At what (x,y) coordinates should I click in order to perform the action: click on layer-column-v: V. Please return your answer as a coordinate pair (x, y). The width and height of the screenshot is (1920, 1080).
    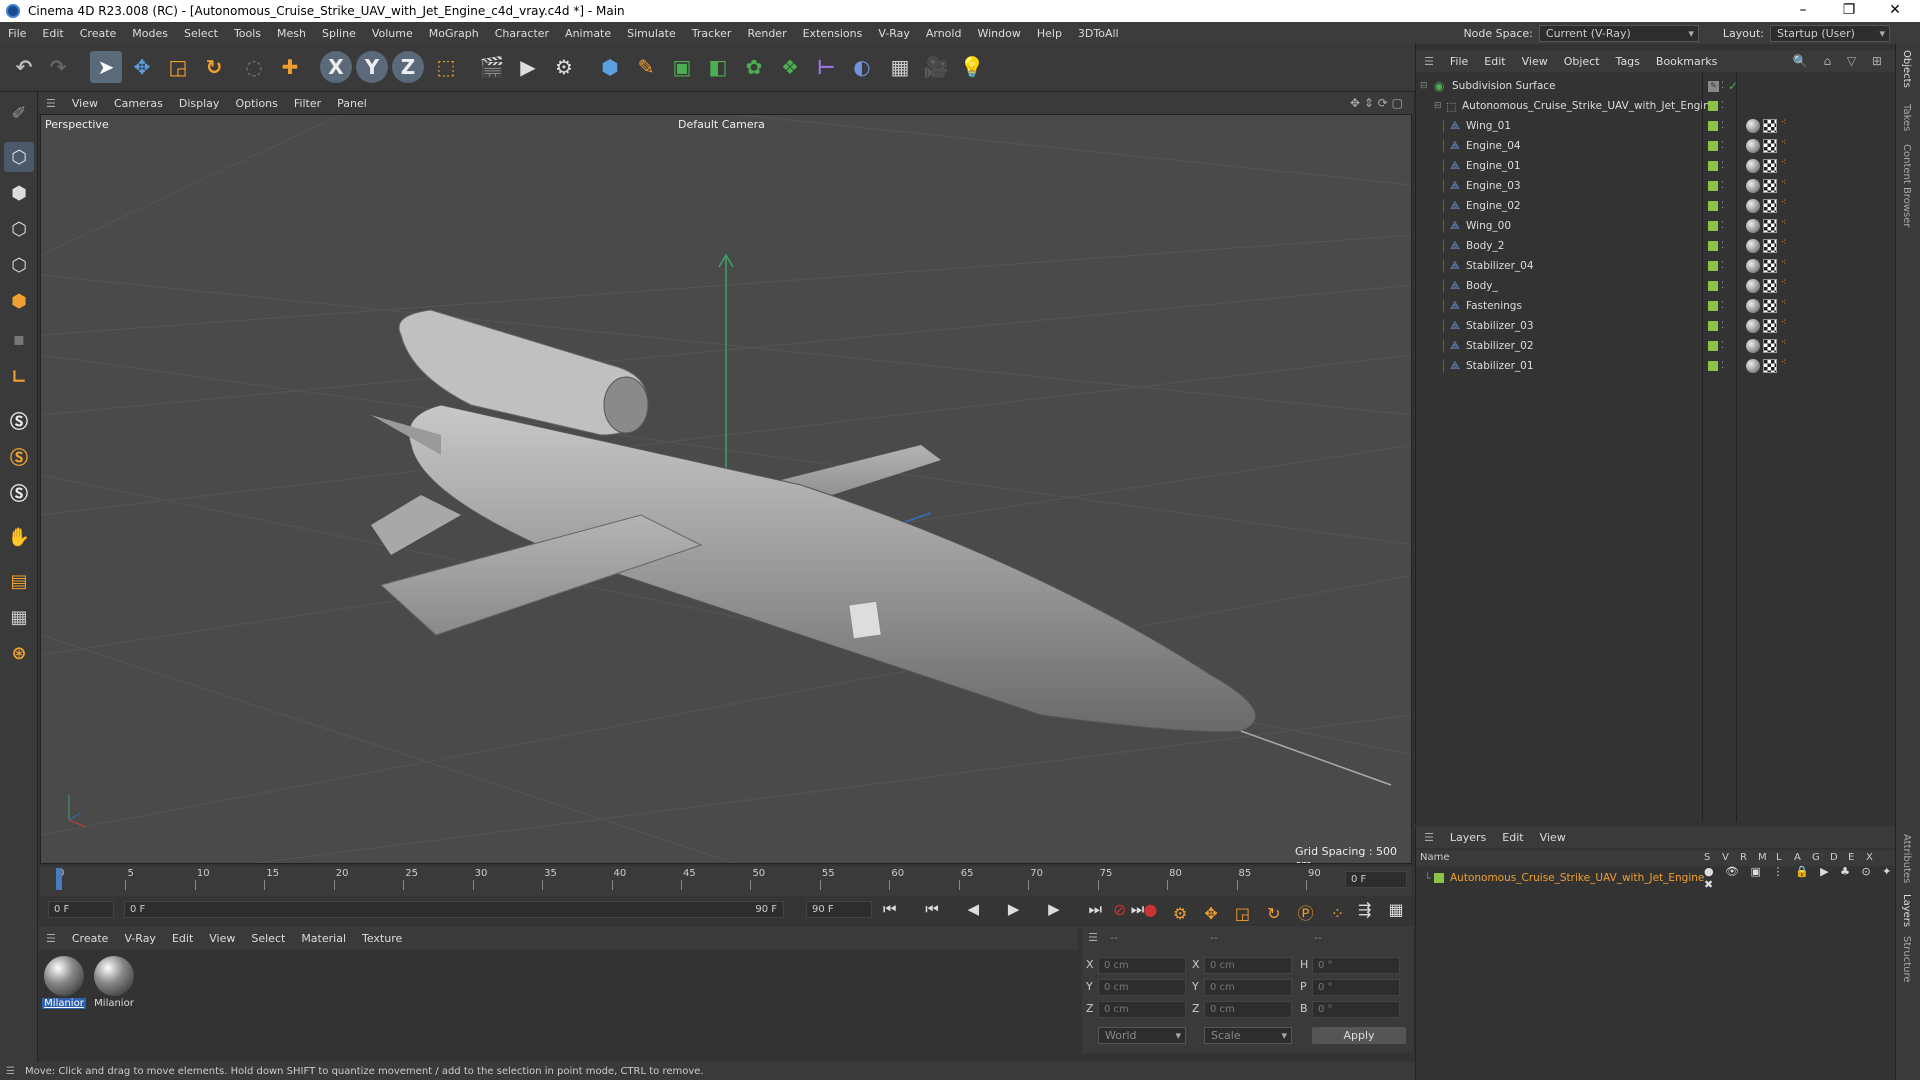
    Looking at the image, I should click on (1725, 857).